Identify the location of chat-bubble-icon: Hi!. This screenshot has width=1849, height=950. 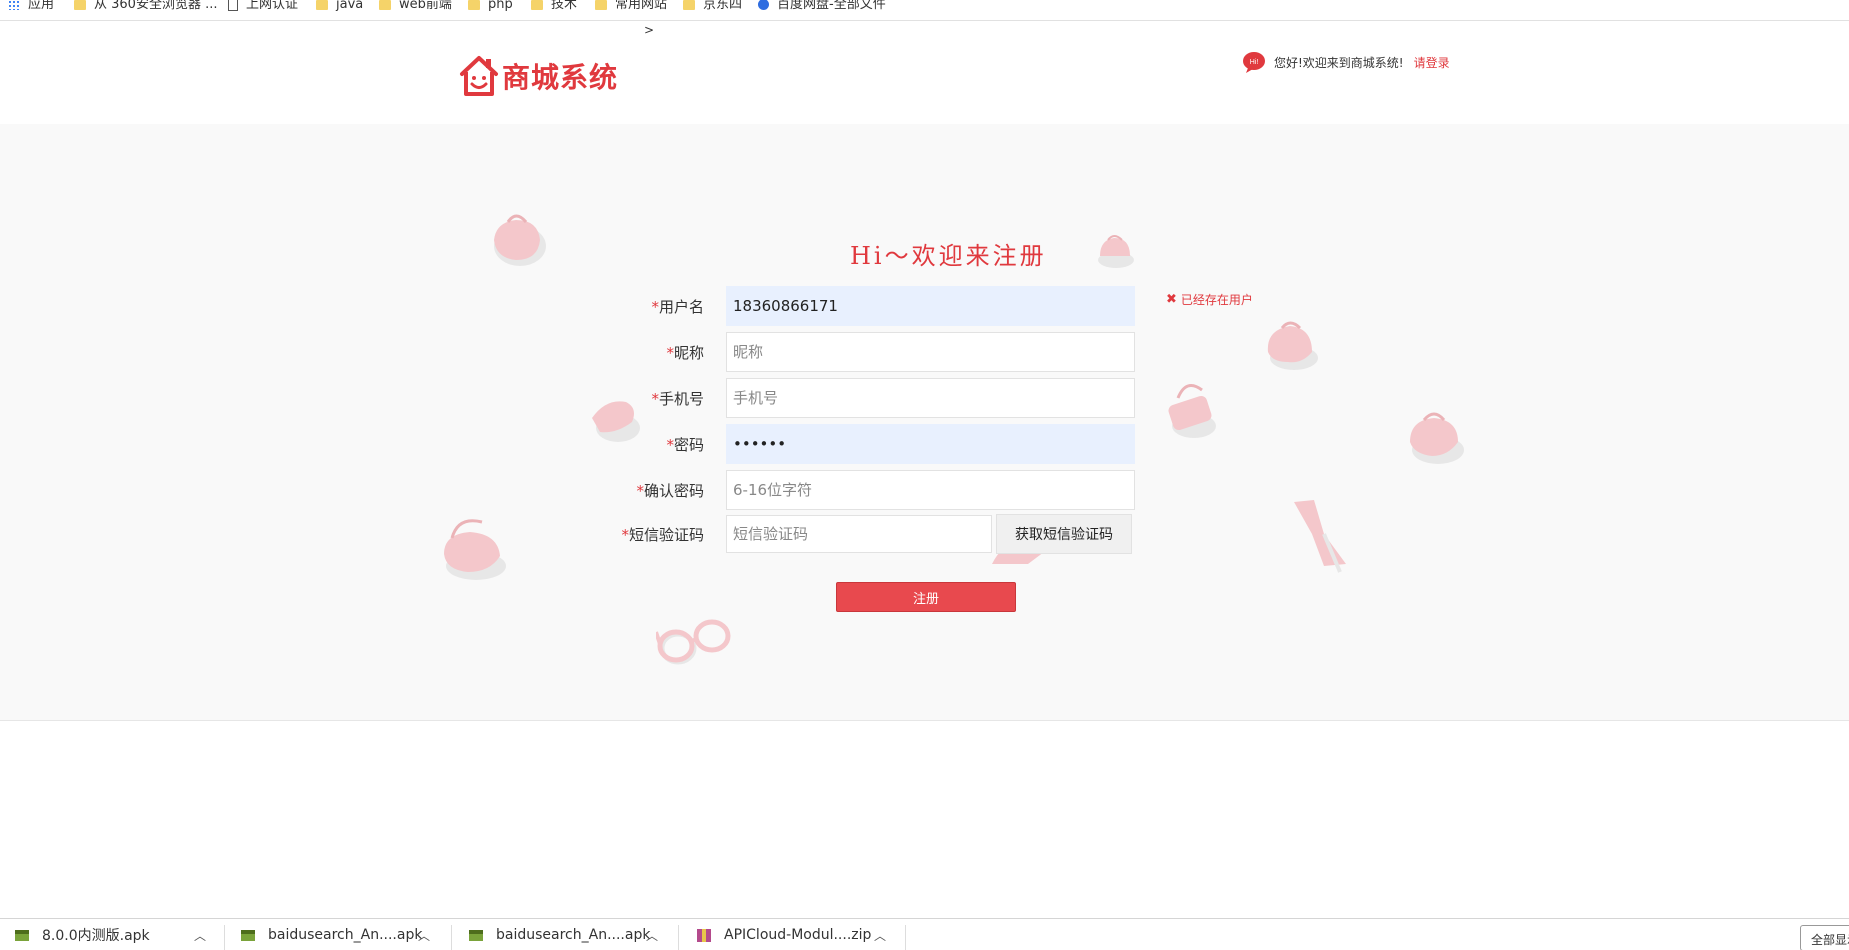
(1254, 62).